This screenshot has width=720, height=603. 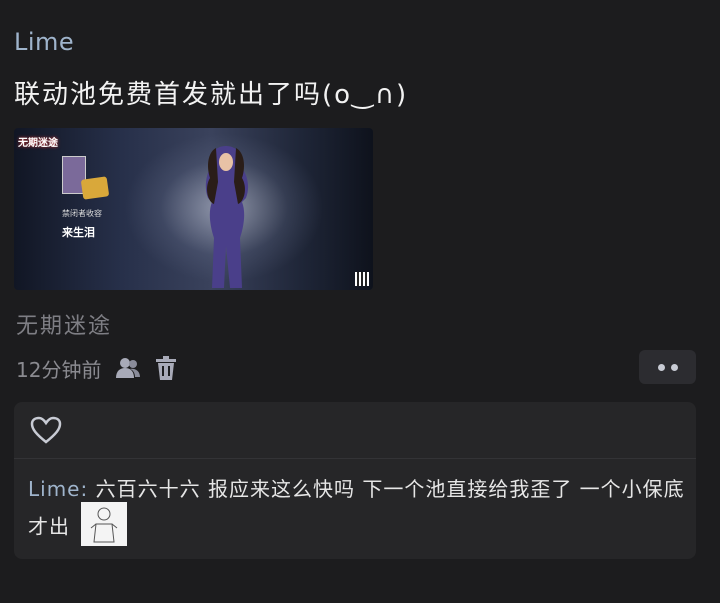 What do you see at coordinates (104, 524) in the screenshot?
I see `comment-sticker-image` at bounding box center [104, 524].